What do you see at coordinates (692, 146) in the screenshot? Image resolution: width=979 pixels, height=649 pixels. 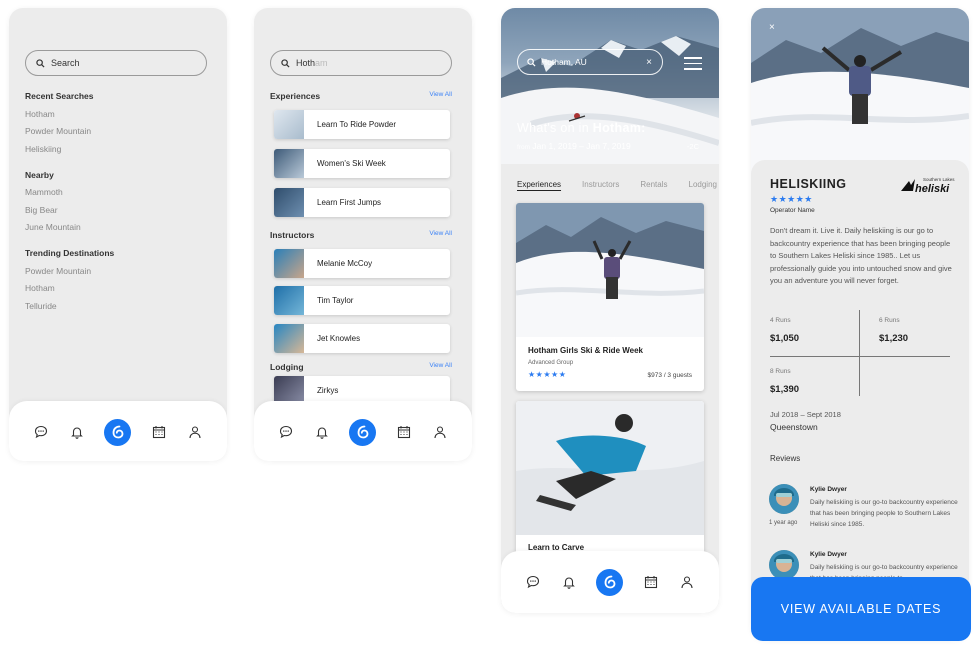 I see `temperature: -2C` at bounding box center [692, 146].